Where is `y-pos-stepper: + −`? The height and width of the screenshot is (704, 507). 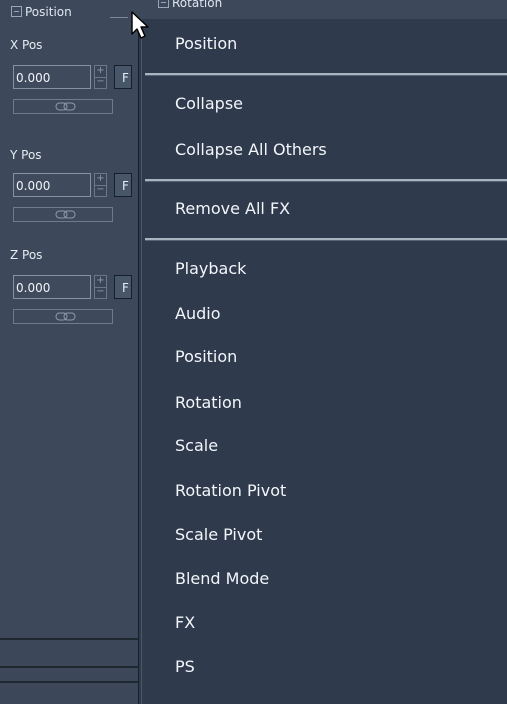
y-pos-stepper: + − is located at coordinates (100, 185).